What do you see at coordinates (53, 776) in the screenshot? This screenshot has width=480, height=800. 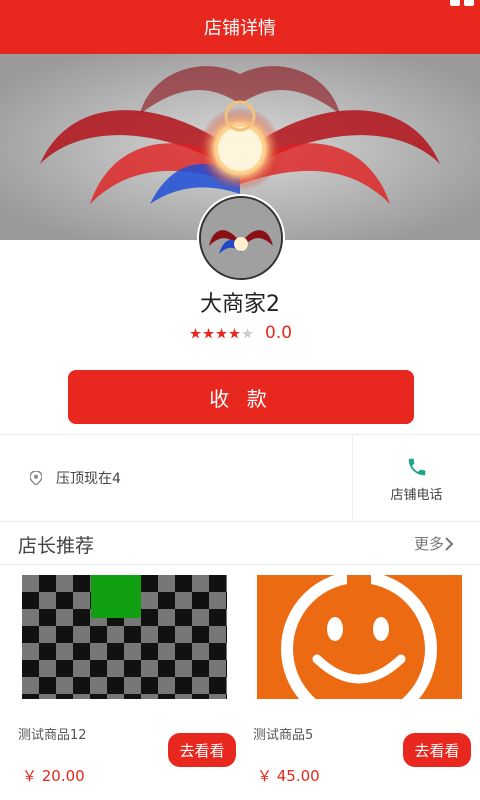 I see `product-price: ￥ 20.00` at bounding box center [53, 776].